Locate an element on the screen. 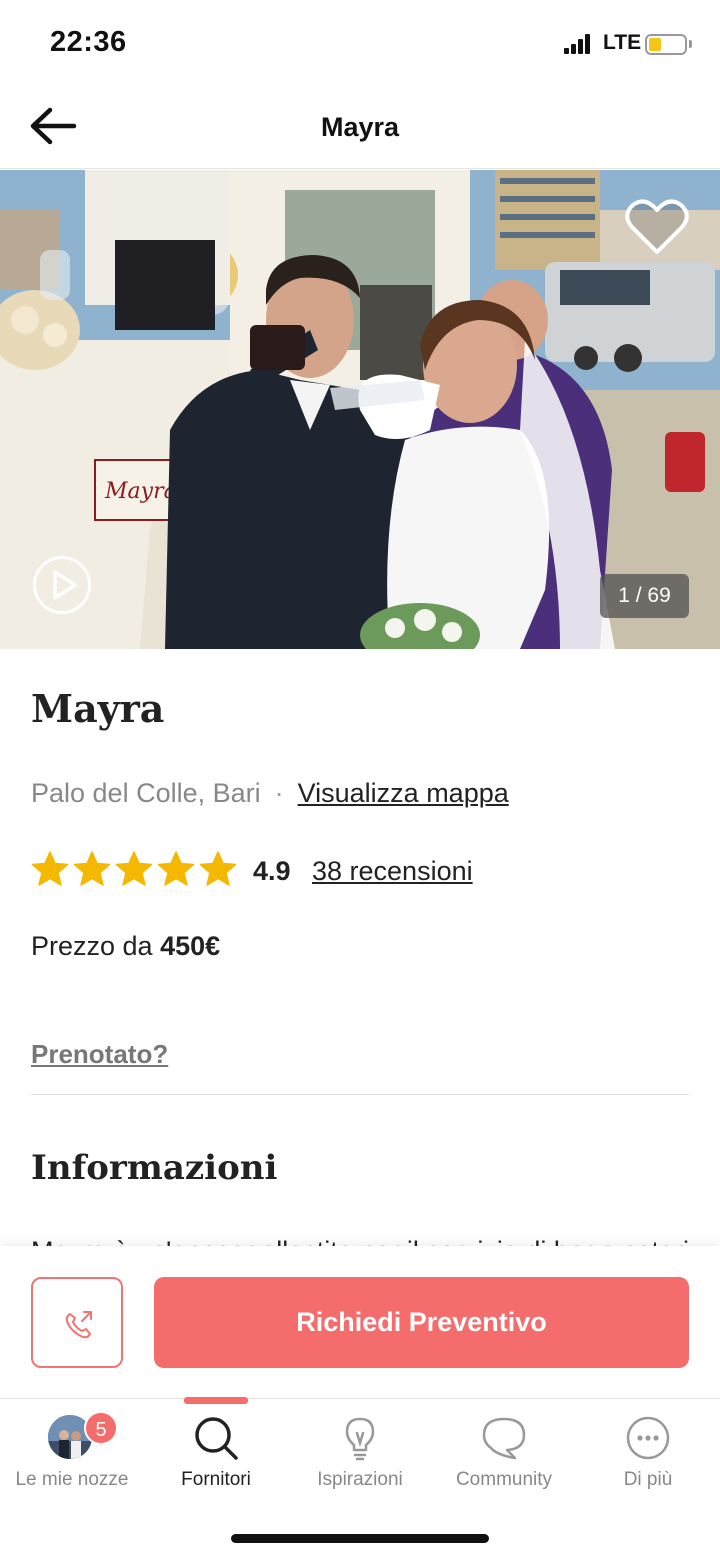  booked-link: Prenotato? is located at coordinates (99, 1054).